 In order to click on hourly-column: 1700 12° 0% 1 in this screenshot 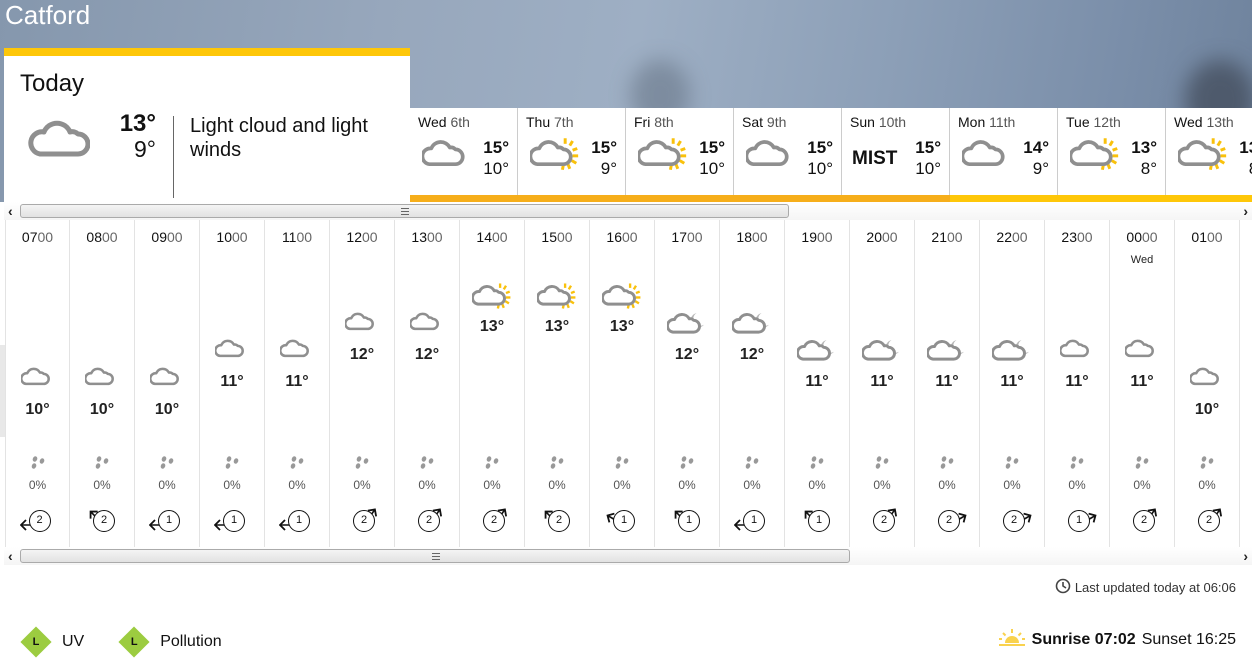, I will do `click(687, 384)`.